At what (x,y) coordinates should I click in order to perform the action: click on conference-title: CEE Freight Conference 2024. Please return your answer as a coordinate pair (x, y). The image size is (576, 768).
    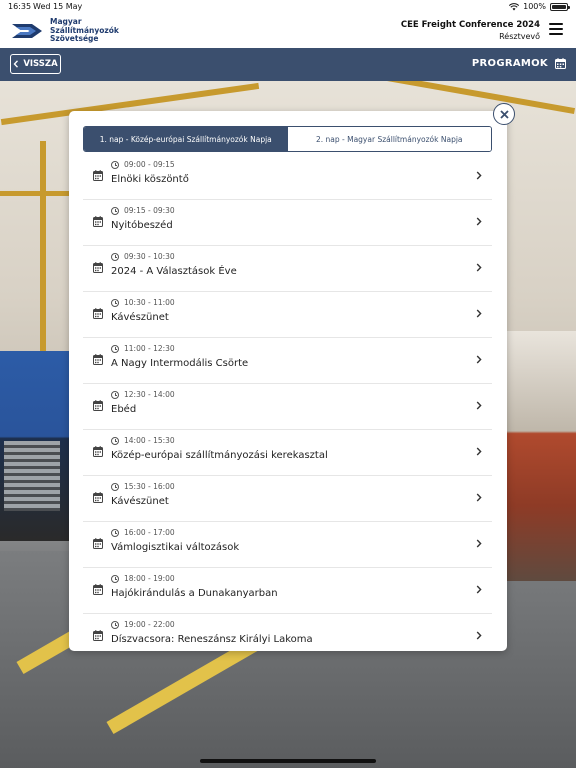
    Looking at the image, I should click on (470, 25).